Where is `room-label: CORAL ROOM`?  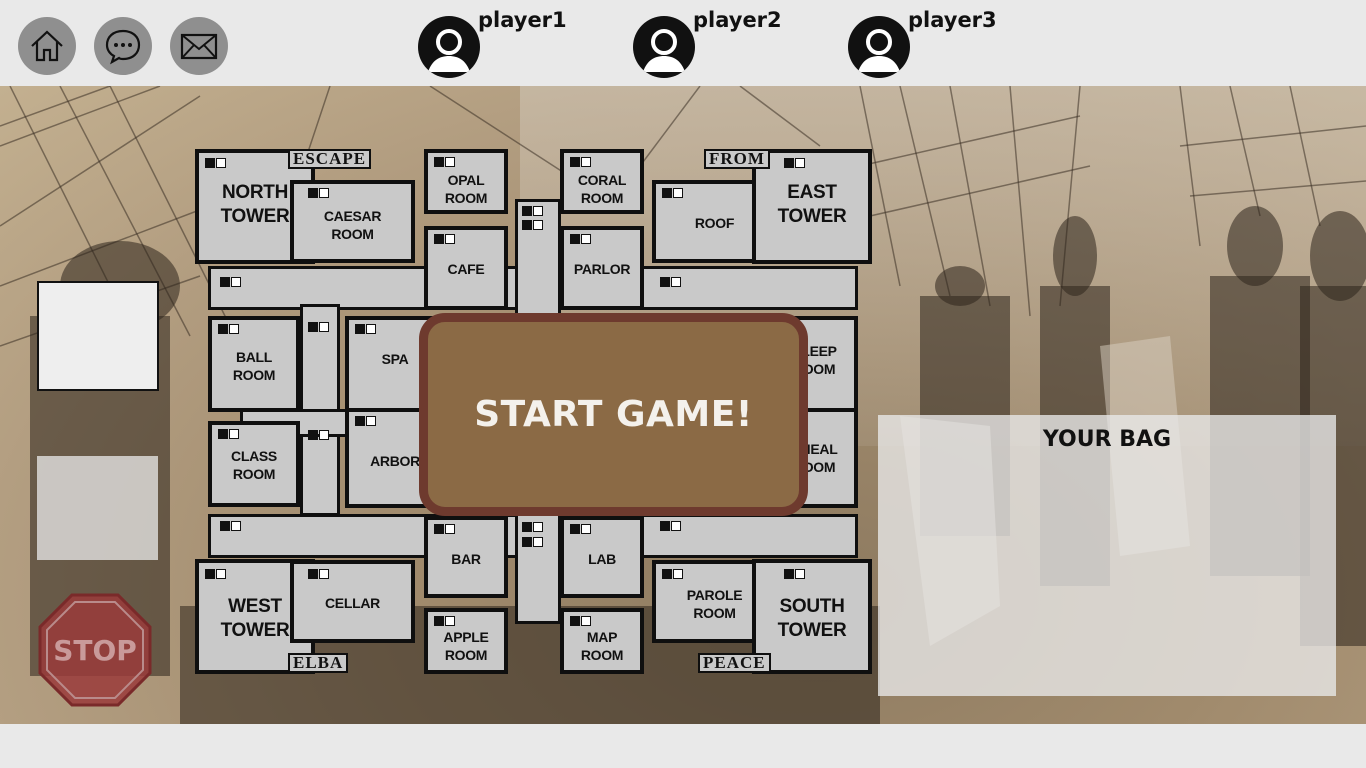
room-label: CORAL ROOM is located at coordinates (602, 189).